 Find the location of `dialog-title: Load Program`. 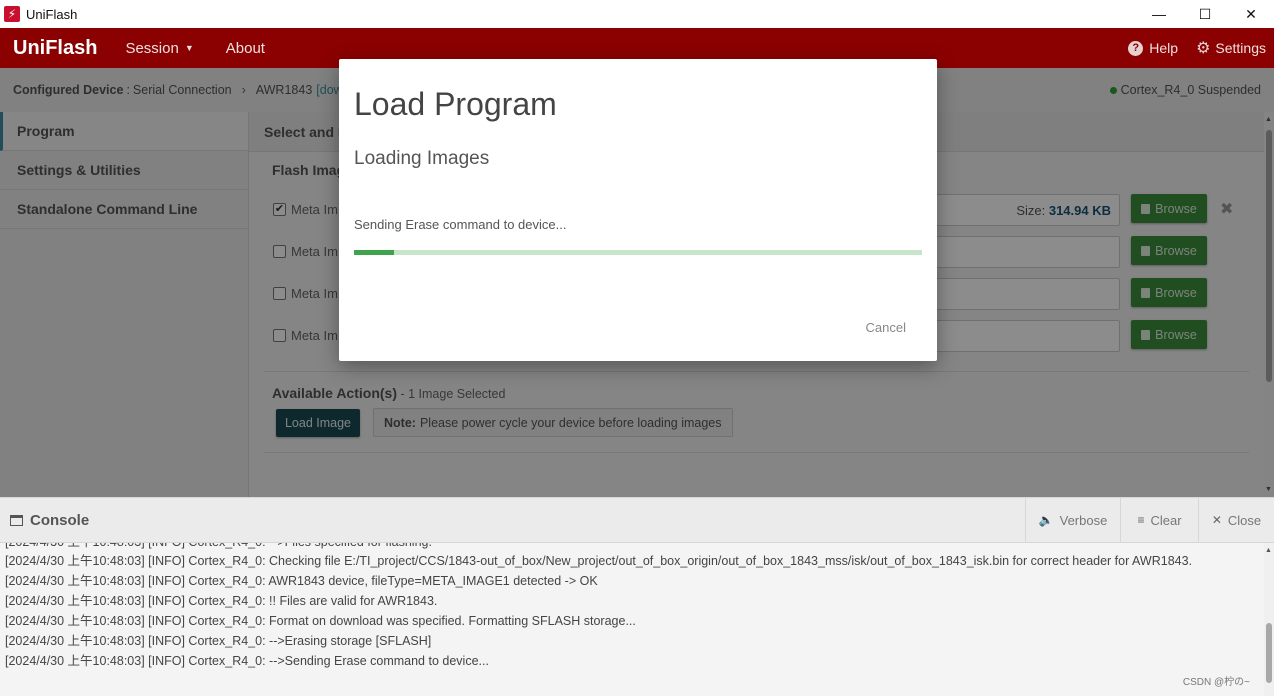

dialog-title: Load Program is located at coordinates (455, 104).